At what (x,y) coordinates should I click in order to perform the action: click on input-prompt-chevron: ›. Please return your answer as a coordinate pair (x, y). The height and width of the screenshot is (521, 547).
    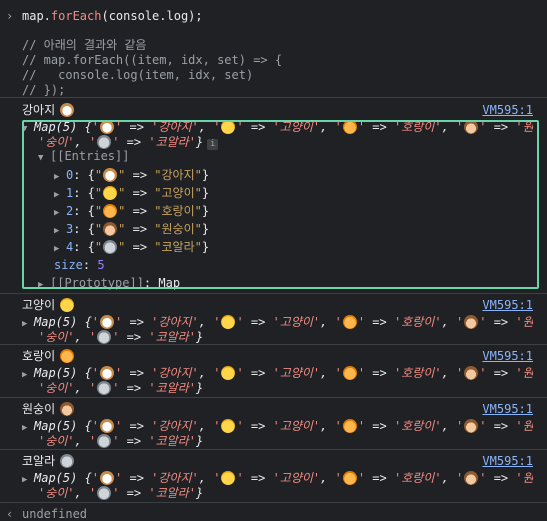
    Looking at the image, I should click on (10, 16).